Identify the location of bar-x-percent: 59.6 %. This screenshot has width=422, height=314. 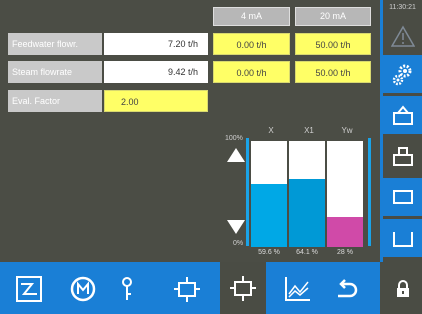
(269, 252).